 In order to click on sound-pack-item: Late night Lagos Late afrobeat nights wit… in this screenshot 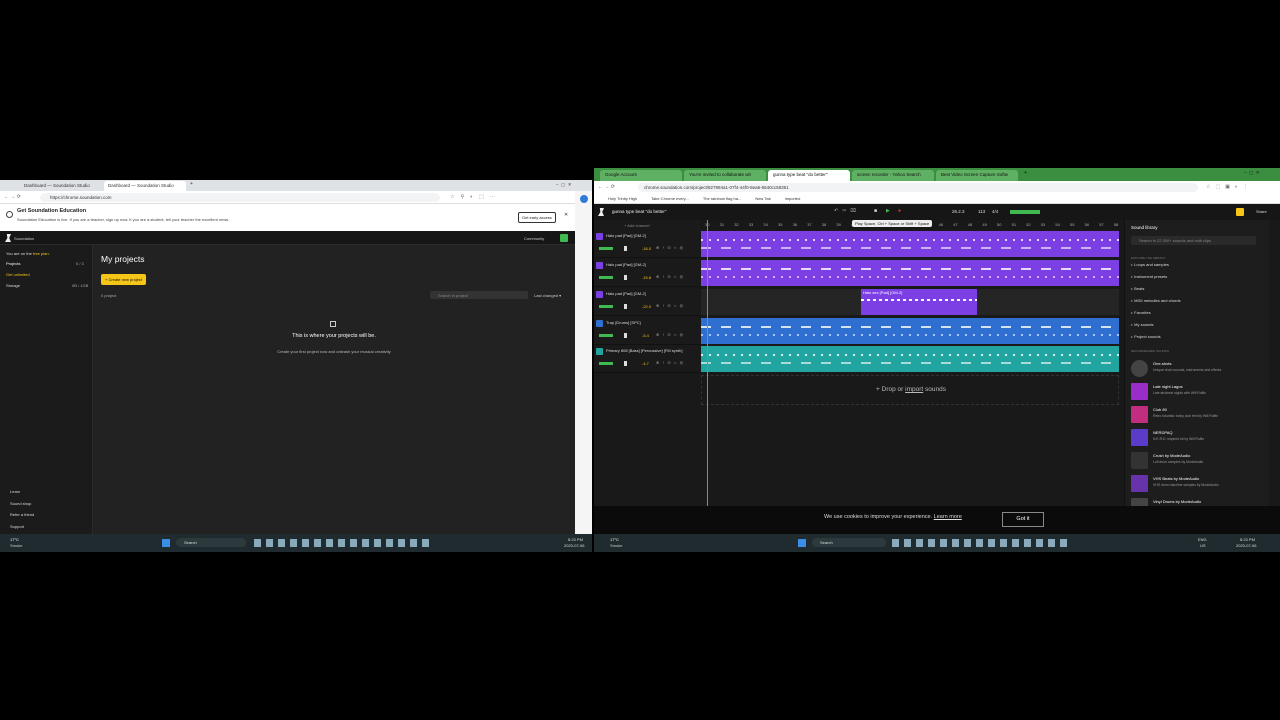, I will do `click(1198, 392)`.